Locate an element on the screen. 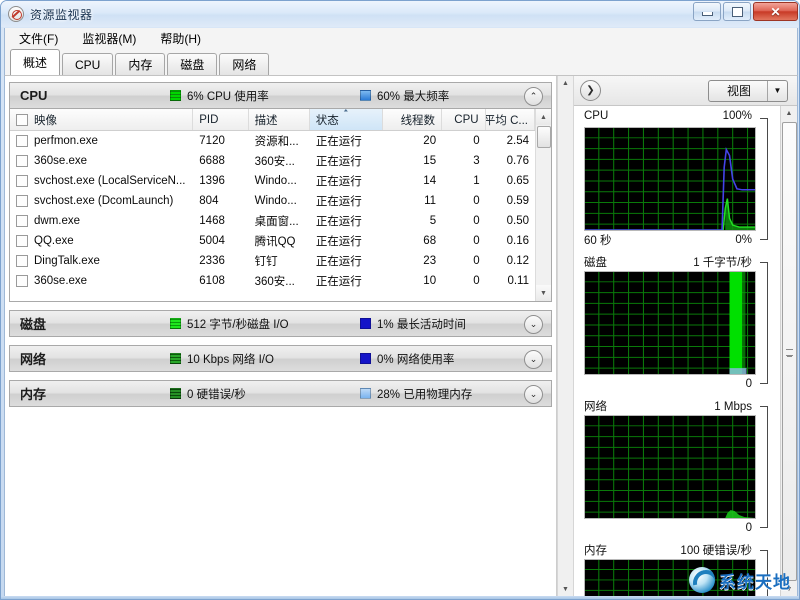 This screenshot has height=600, width=800. table-row: DingTalk.exe 2336 钉钉 正在运行 23 0 0.12 is located at coordinates (272, 261).